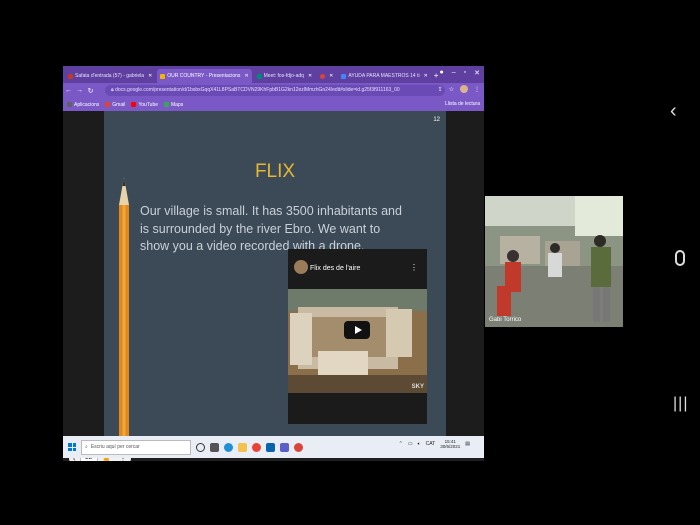 The height and width of the screenshot is (525, 700). I want to click on record-icon, so click(323, 76).